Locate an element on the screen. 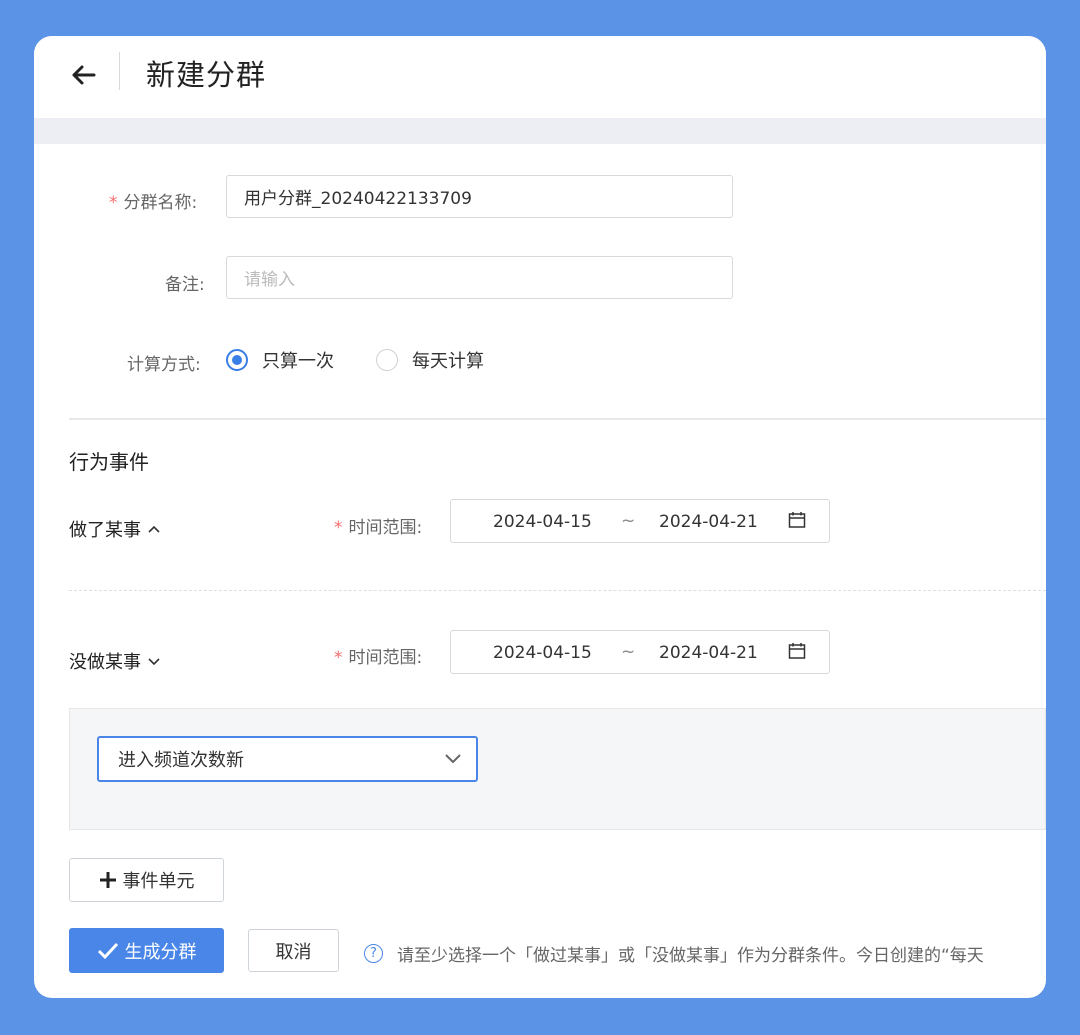  radio-calc-daily: 每天计算 is located at coordinates (430, 360).